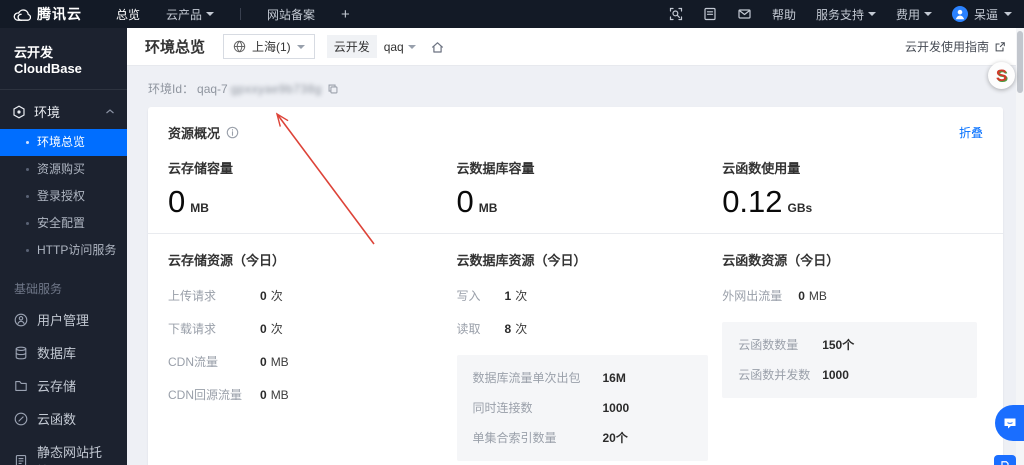 The image size is (1024, 465). I want to click on chat-bubble-icon, so click(1010, 423).